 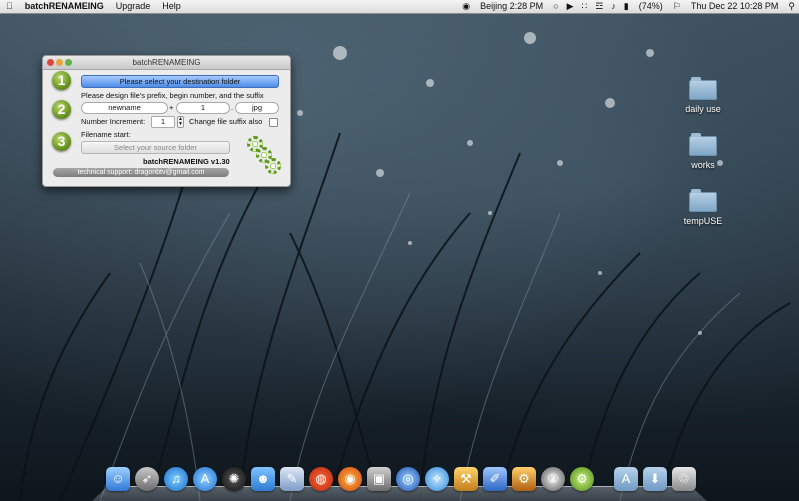 What do you see at coordinates (626, 479) in the screenshot?
I see `applications-folder-icon: A` at bounding box center [626, 479].